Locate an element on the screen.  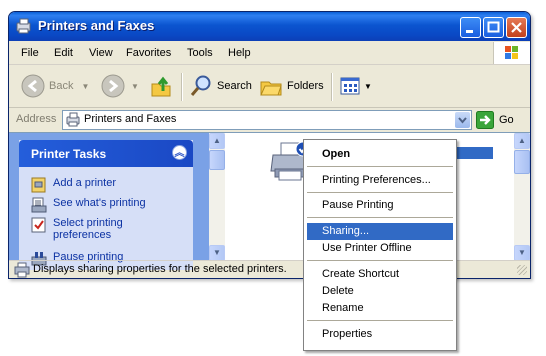
chevron-down-icon is located at coordinates (462, 120).